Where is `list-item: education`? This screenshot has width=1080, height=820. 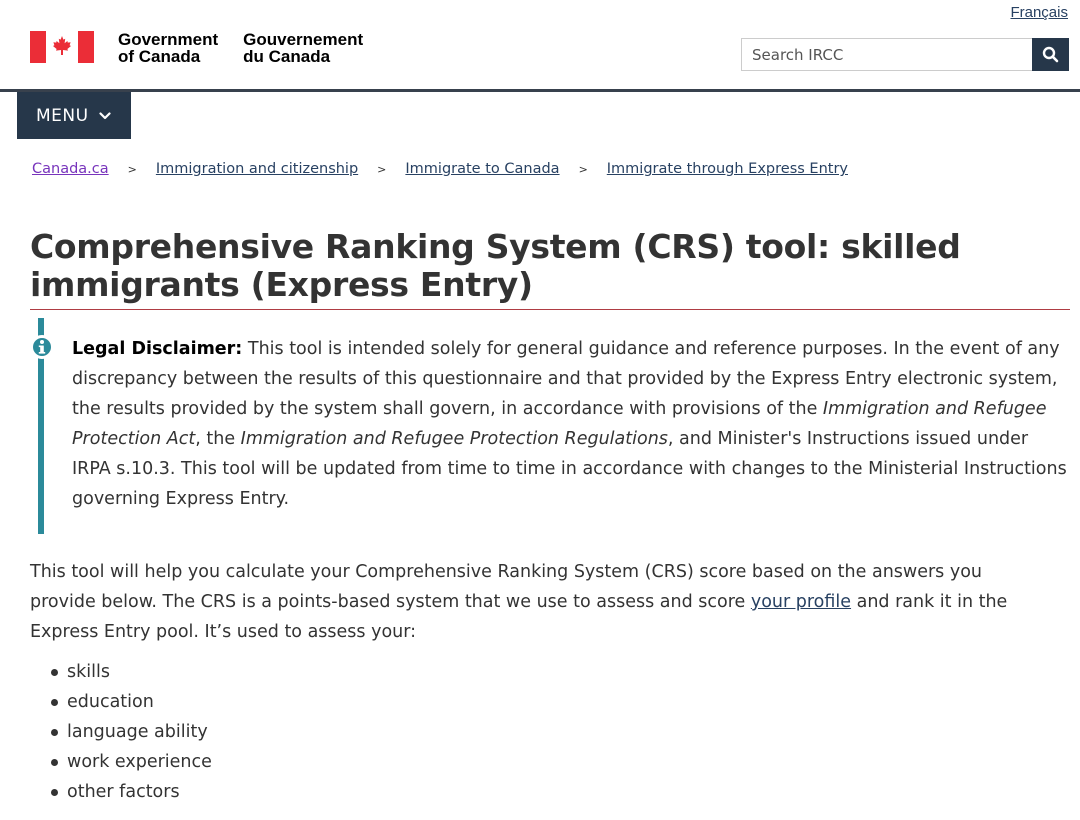 list-item: education is located at coordinates (130, 702).